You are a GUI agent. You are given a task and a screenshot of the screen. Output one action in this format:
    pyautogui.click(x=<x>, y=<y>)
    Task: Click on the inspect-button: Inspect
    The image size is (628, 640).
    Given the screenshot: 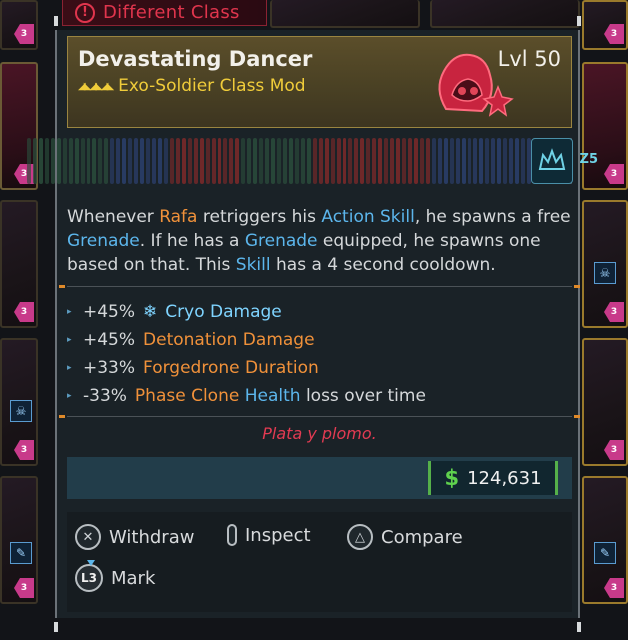 What is the action you would take?
    pyautogui.click(x=269, y=535)
    